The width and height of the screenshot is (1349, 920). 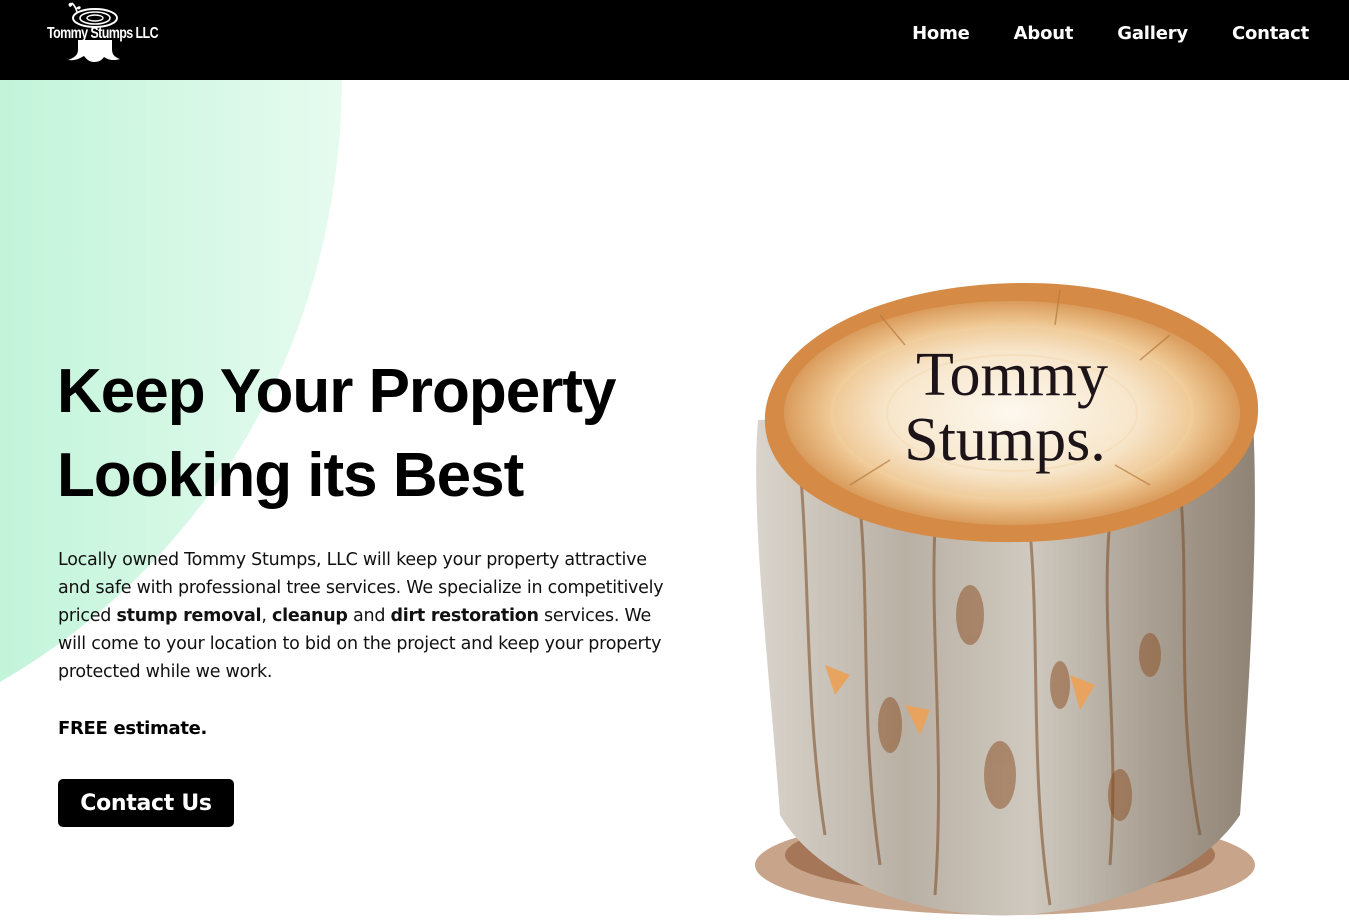 What do you see at coordinates (337, 391) in the screenshot?
I see `headline-line-1: Keep Your Property` at bounding box center [337, 391].